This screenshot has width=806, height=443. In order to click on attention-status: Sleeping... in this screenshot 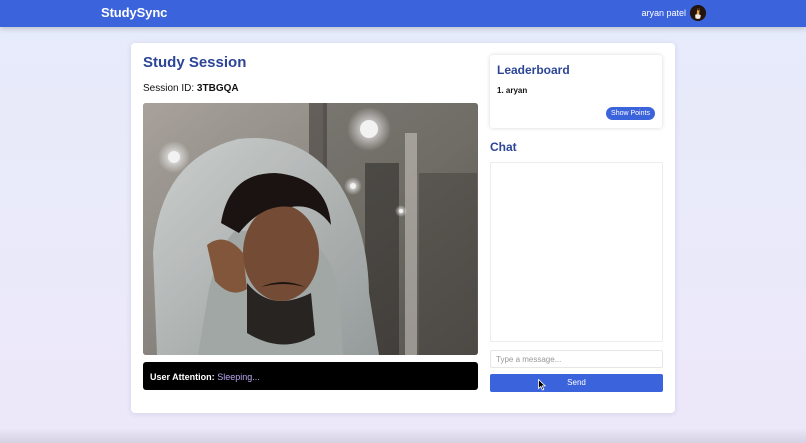, I will do `click(238, 377)`.